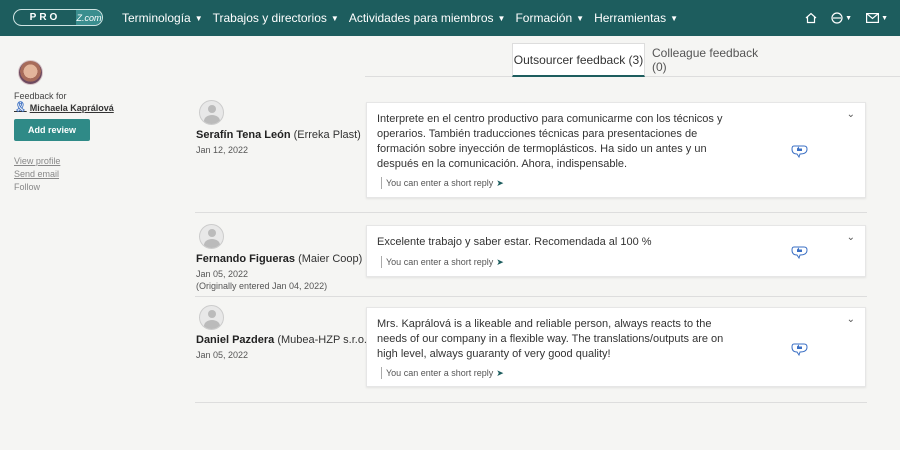 Image resolution: width=900 pixels, height=450 pixels. What do you see at coordinates (71, 107) in the screenshot?
I see `profile-name: Michaela Kaprálová` at bounding box center [71, 107].